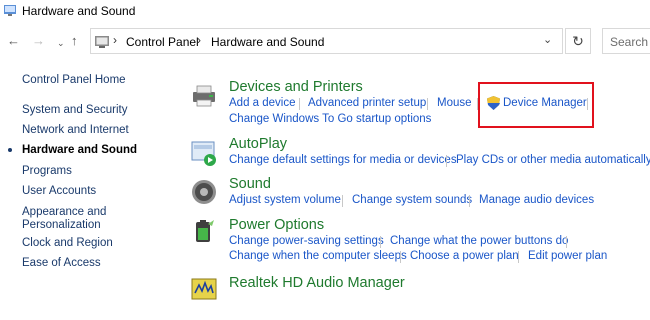 This screenshot has height=320, width=650. What do you see at coordinates (296, 87) in the screenshot?
I see `category-devices-and-printers: Devices and Printers` at bounding box center [296, 87].